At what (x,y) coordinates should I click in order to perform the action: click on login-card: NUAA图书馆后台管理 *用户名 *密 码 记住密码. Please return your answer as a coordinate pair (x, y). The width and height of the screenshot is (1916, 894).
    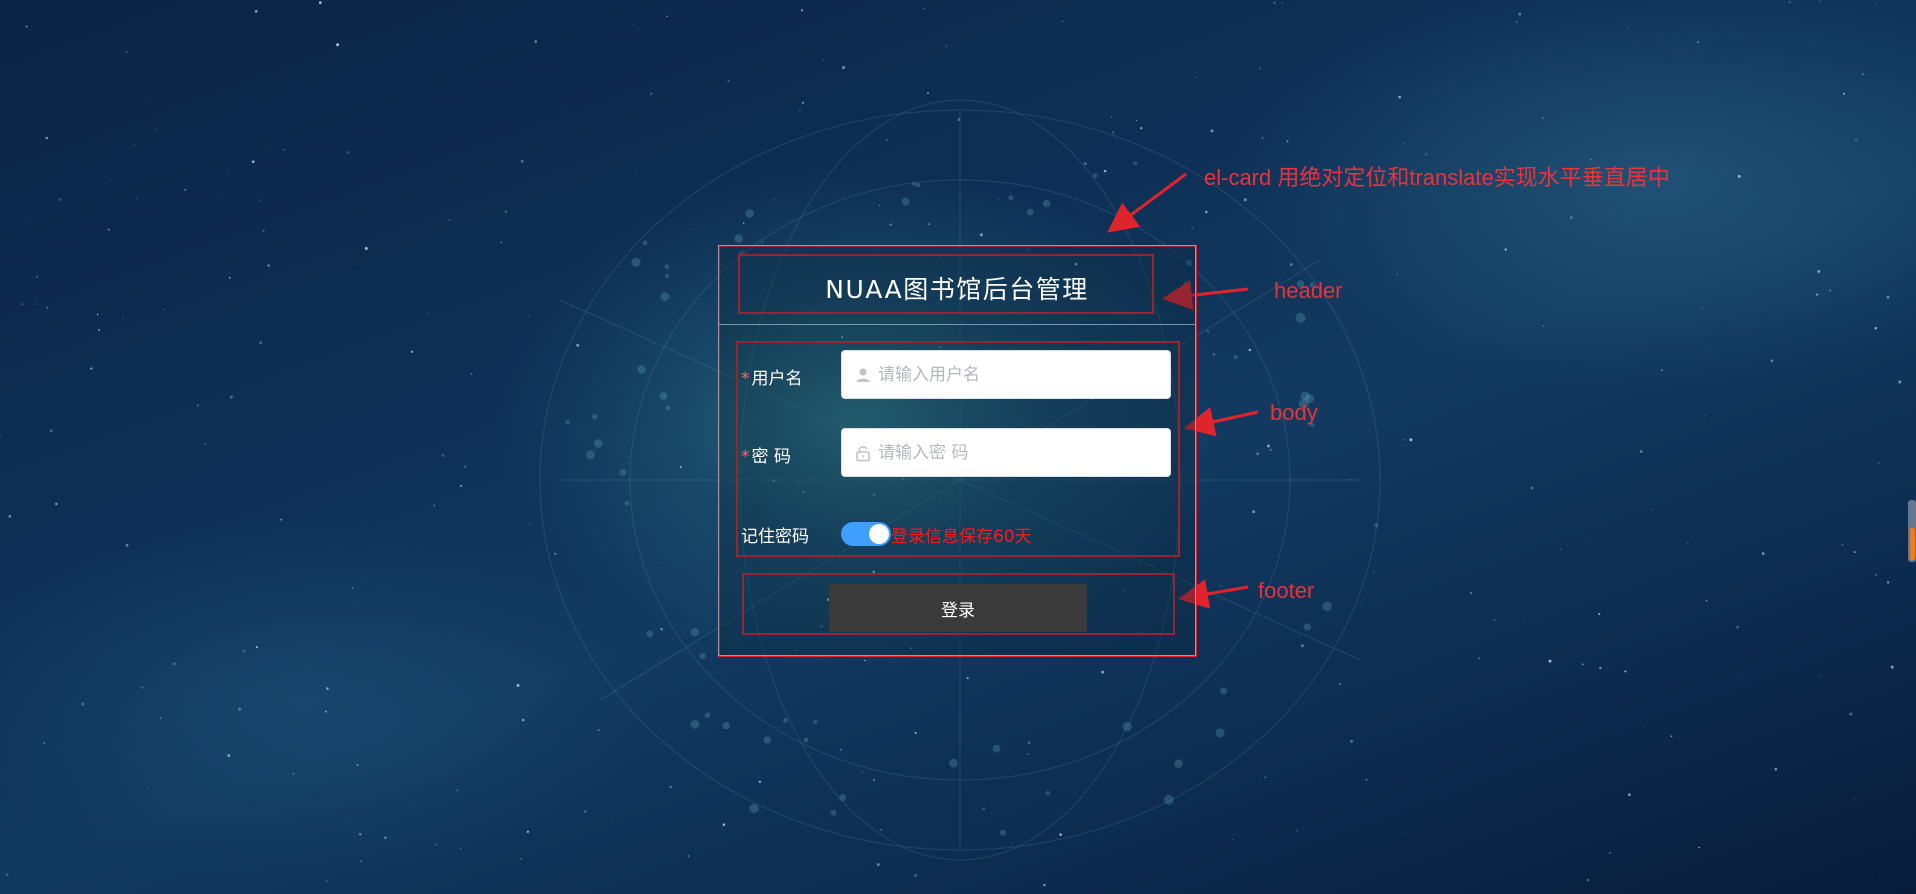
    Looking at the image, I should click on (957, 450).